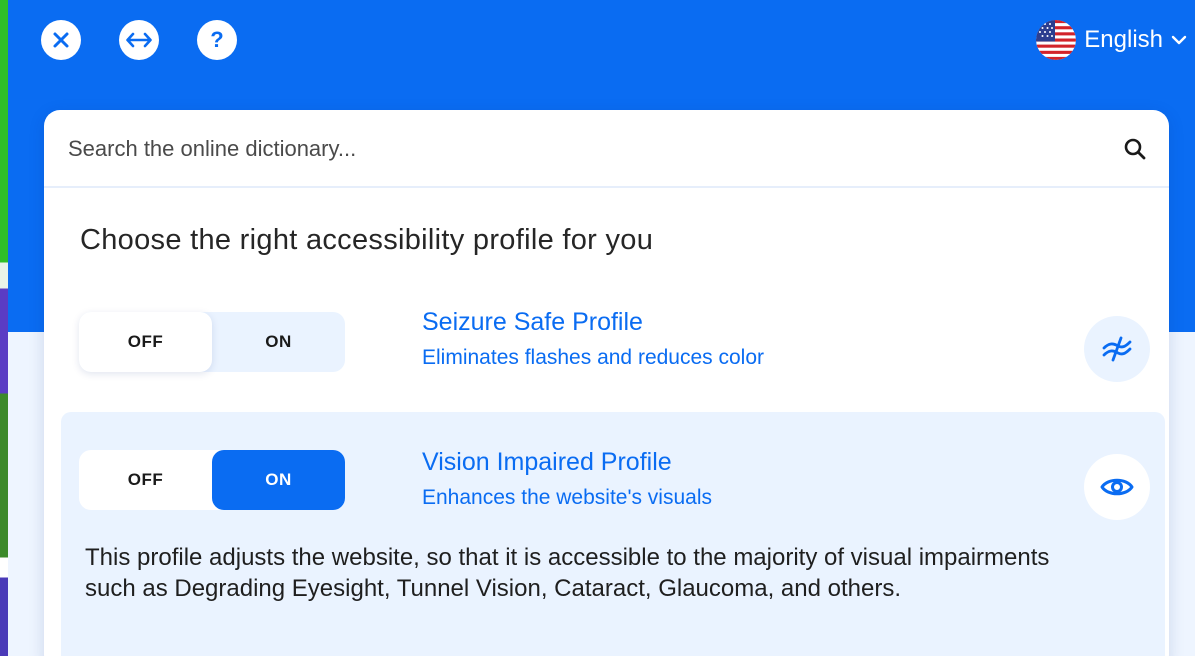 This screenshot has height=656, width=1195. Describe the element at coordinates (547, 462) in the screenshot. I see `profile-title: Vision Impaired Profile` at that location.